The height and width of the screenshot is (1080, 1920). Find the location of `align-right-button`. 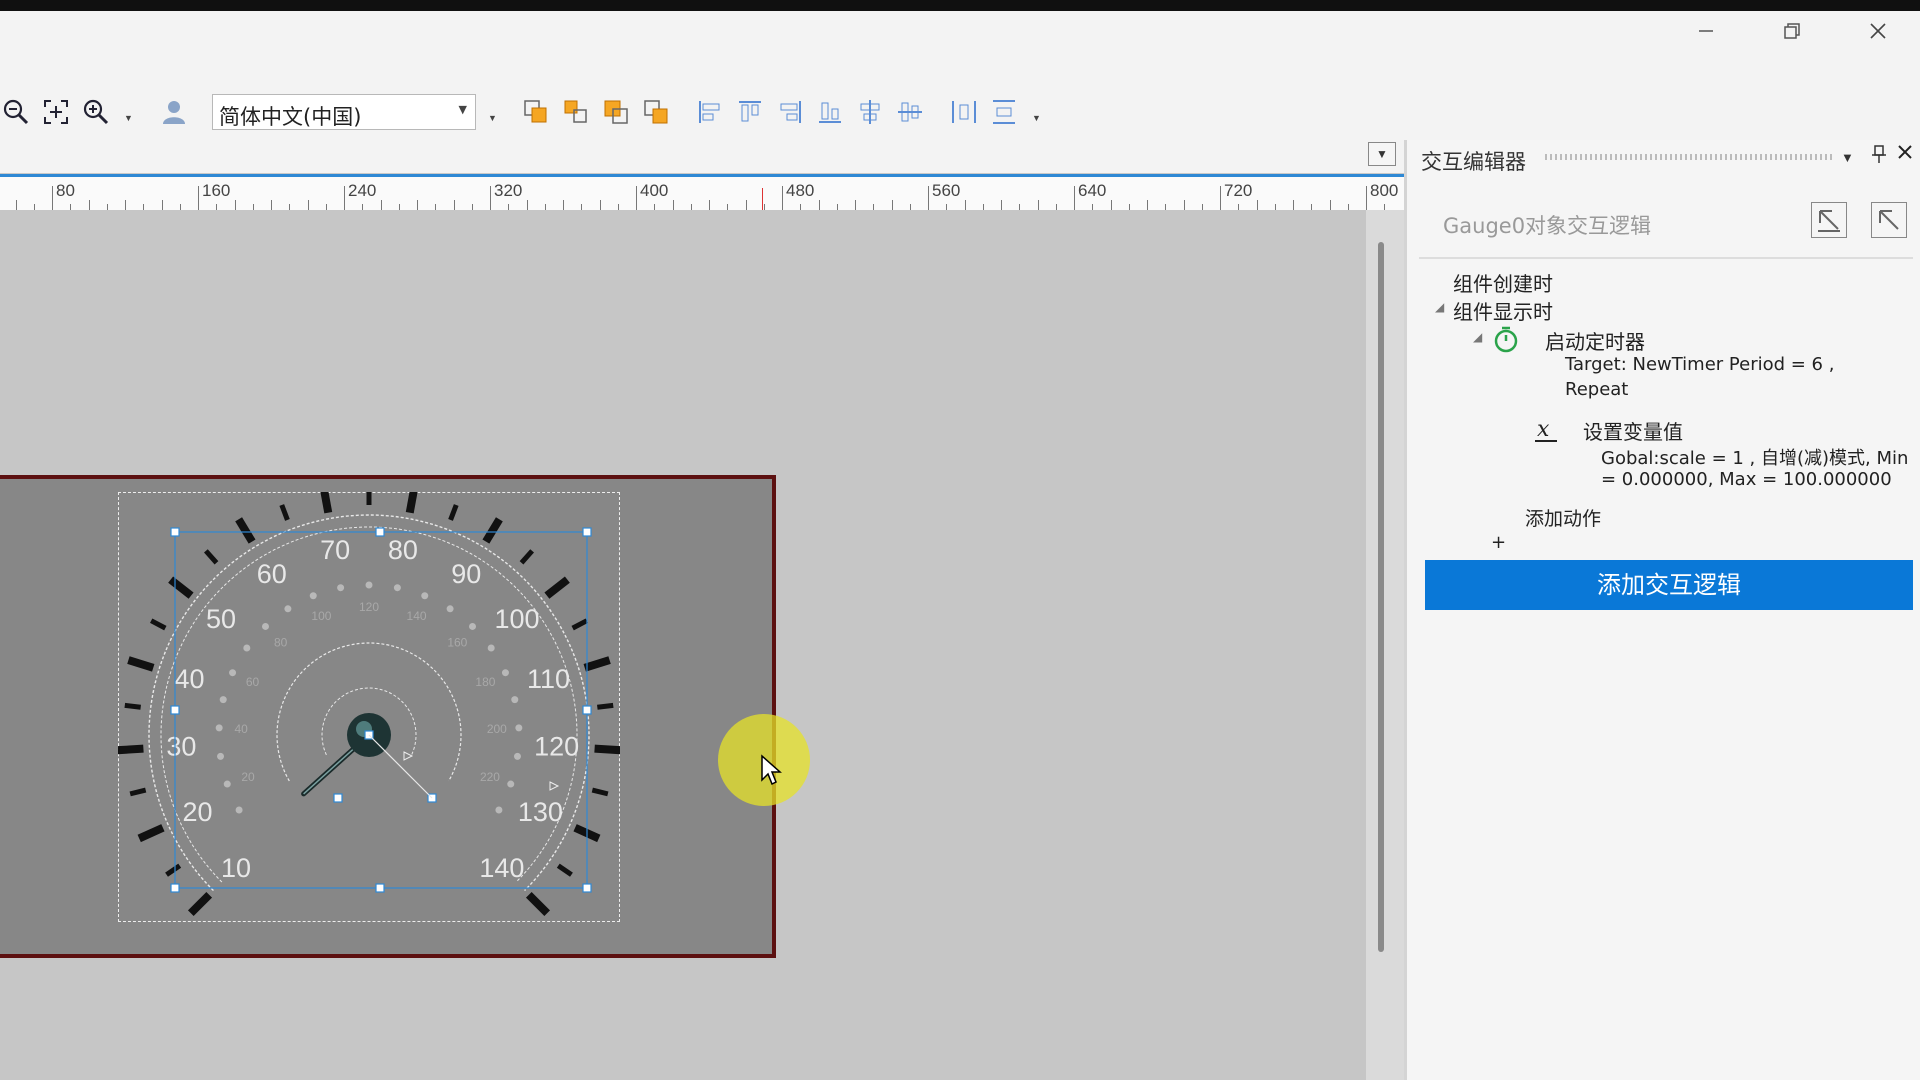

align-right-button is located at coordinates (790, 112).